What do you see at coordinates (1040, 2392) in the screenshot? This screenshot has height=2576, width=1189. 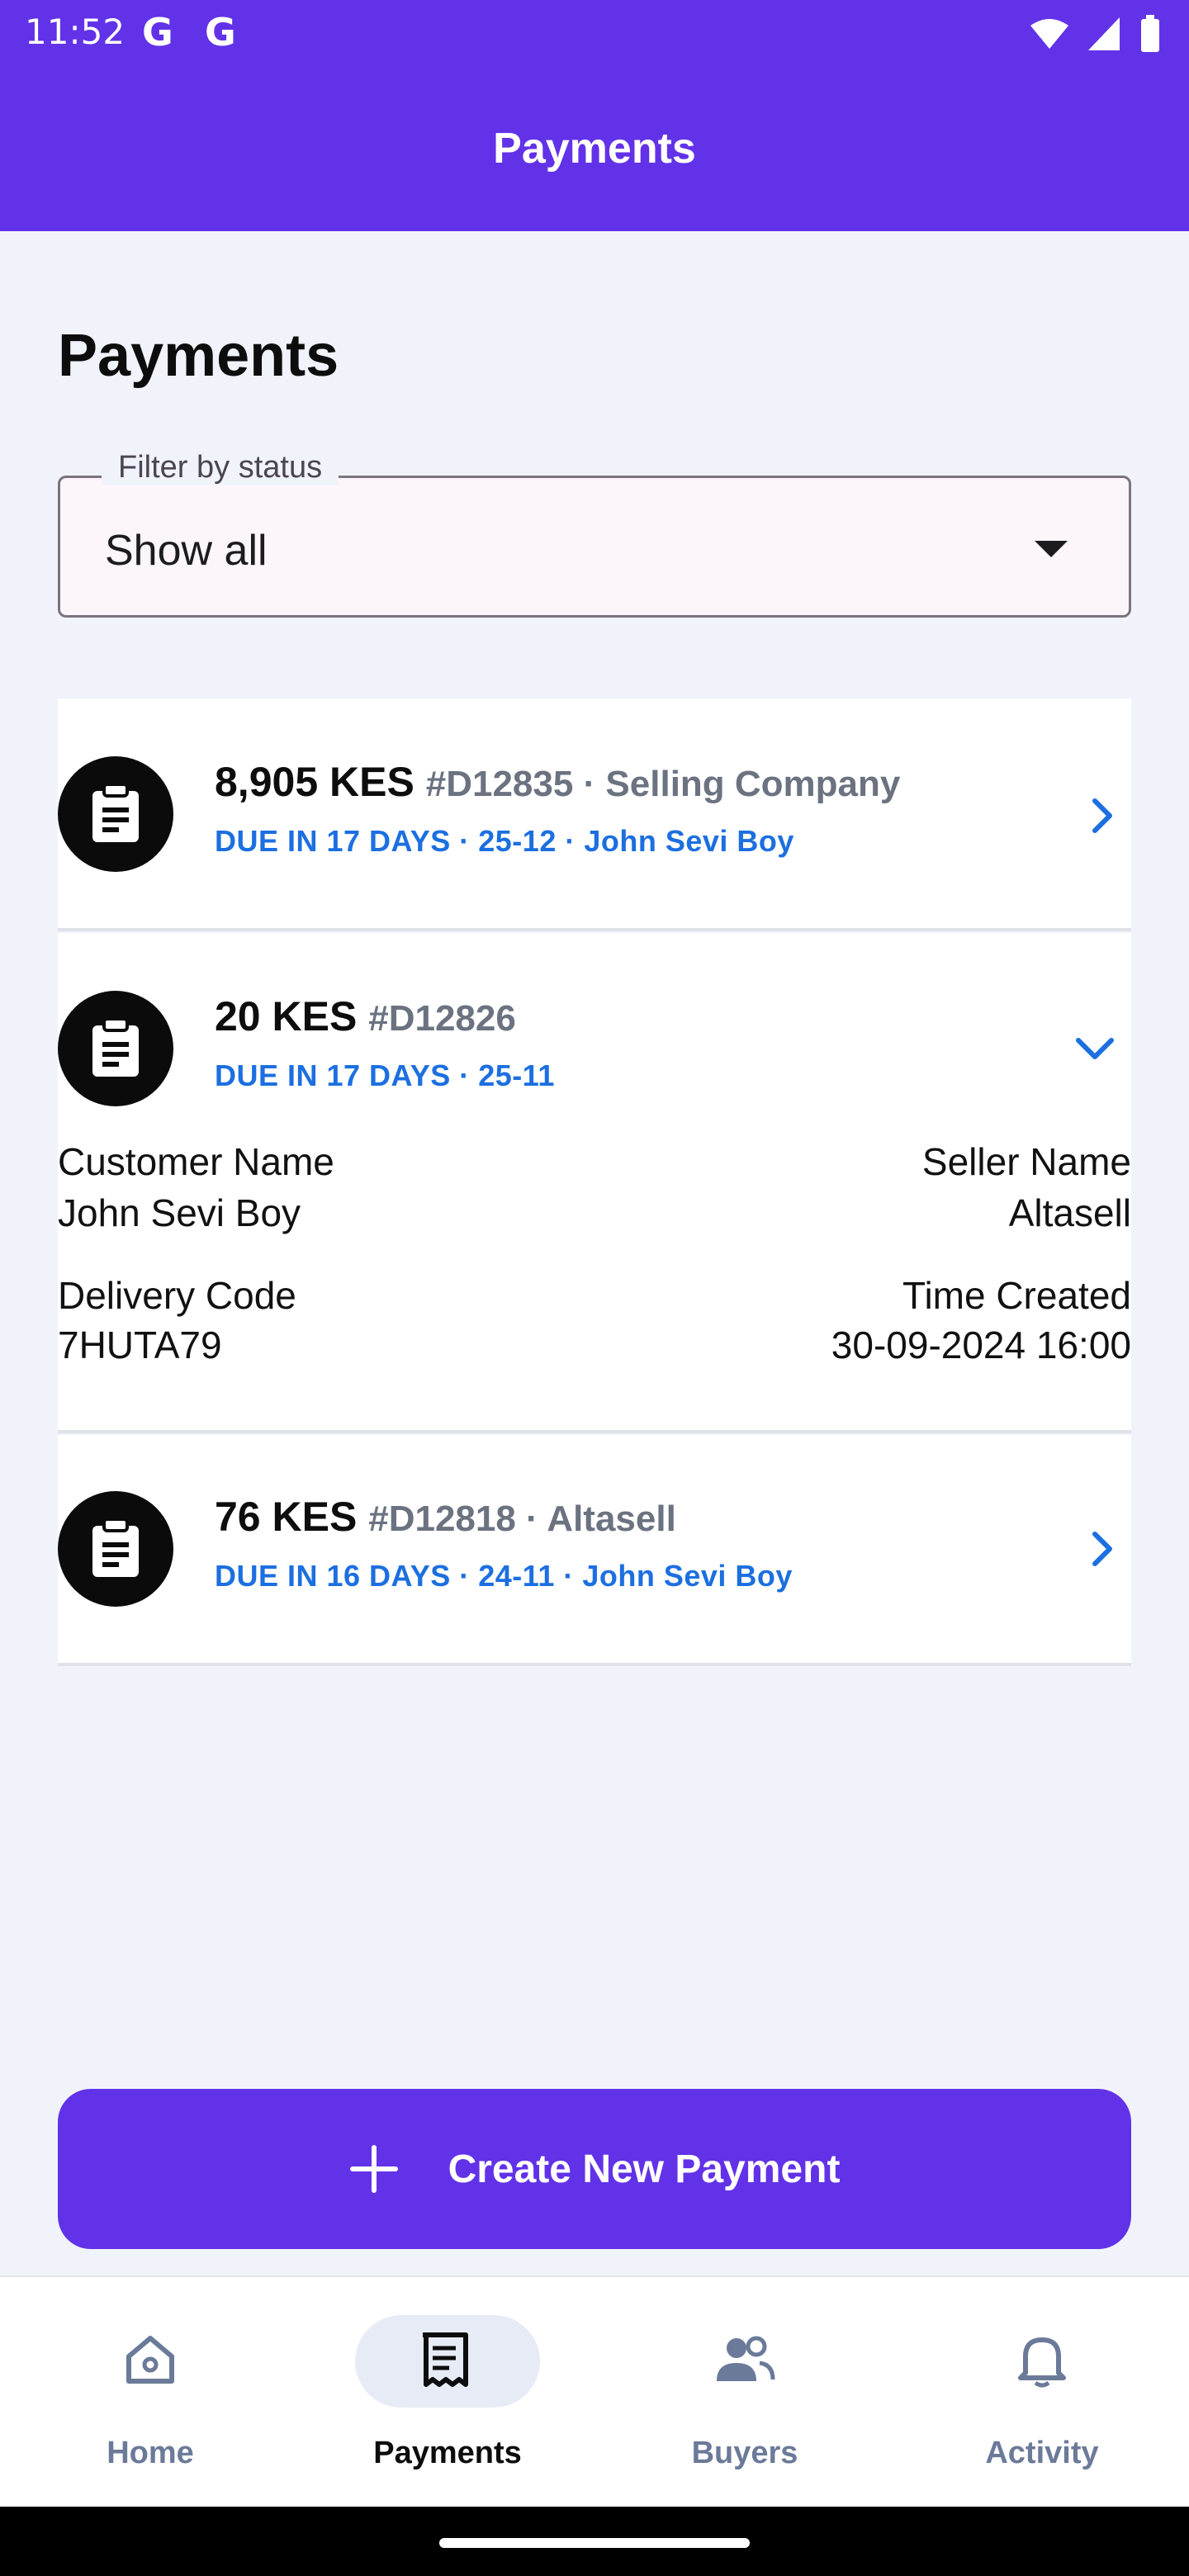 I see `nav-item-activity: Activity` at bounding box center [1040, 2392].